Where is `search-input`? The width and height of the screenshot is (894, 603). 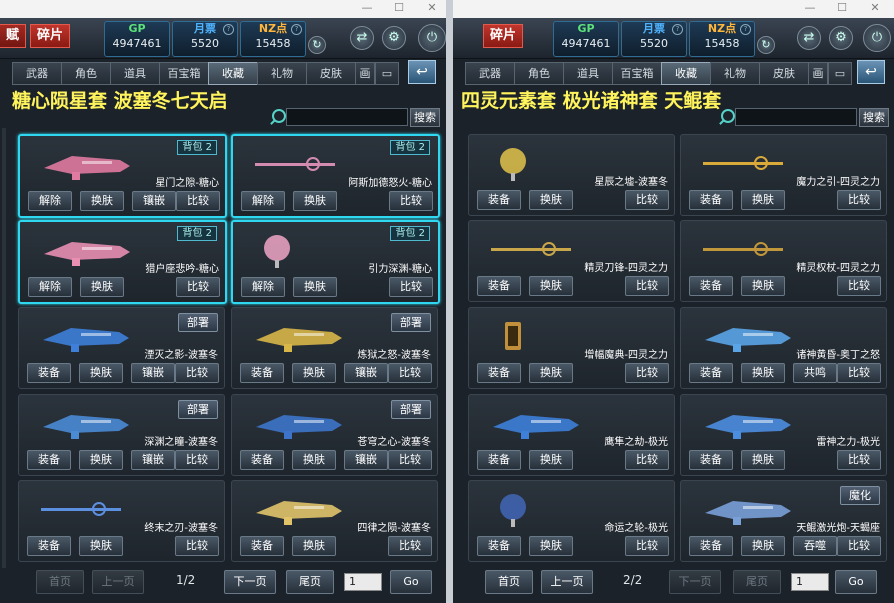
search-input is located at coordinates (347, 117).